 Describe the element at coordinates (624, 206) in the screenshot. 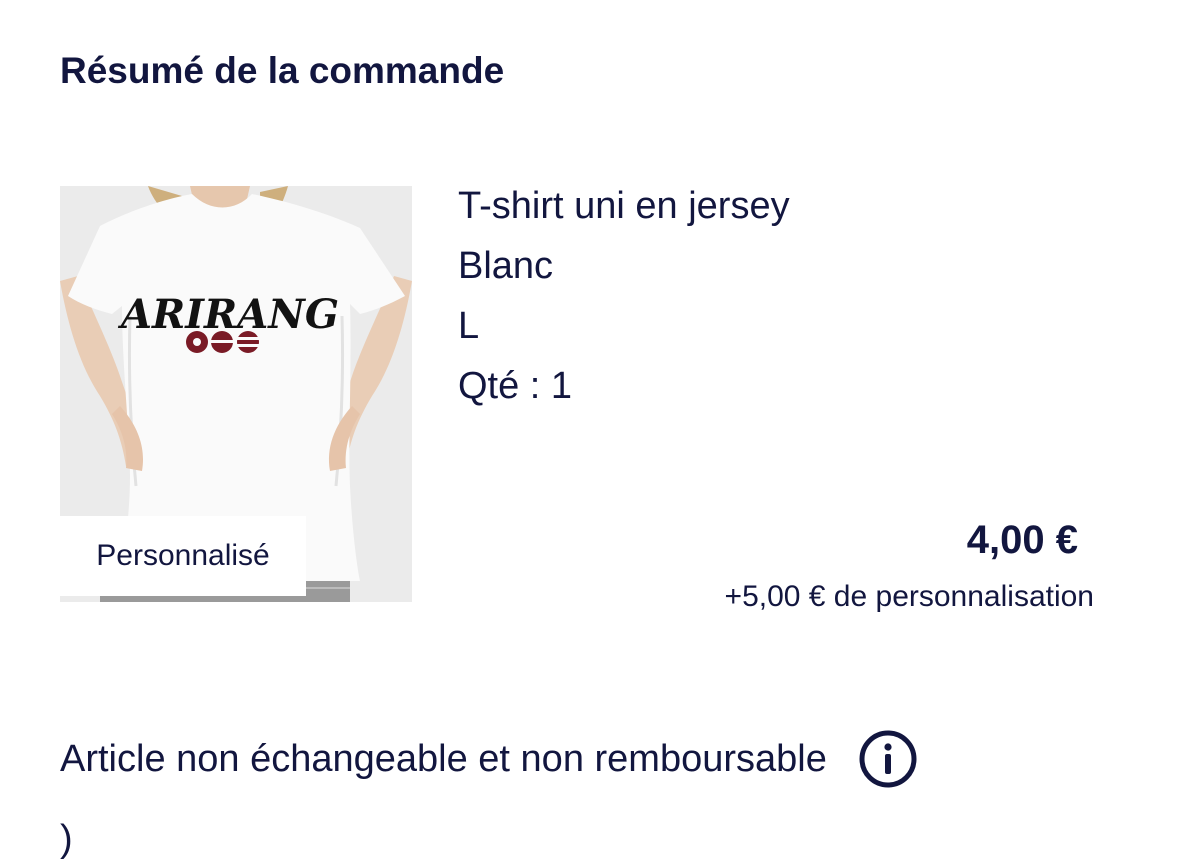

I see `product-name: T-shirt uni en jersey` at that location.